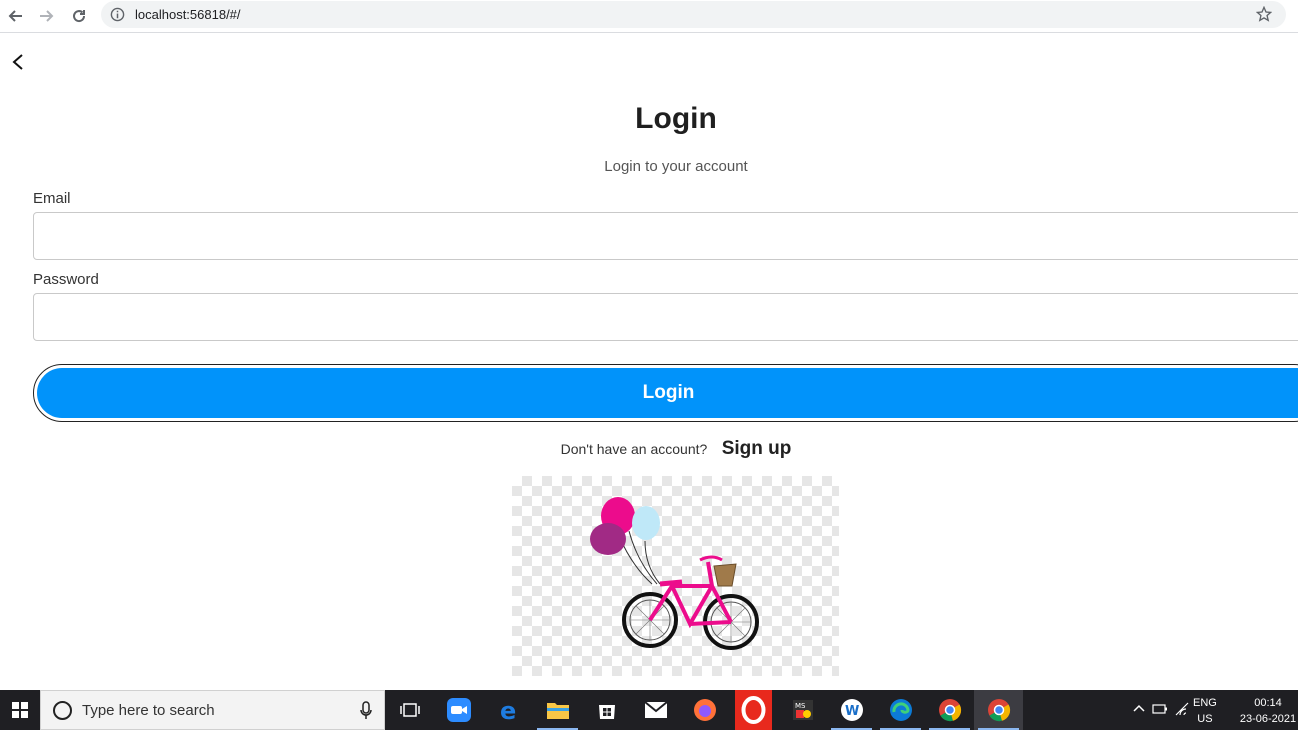 The image size is (1298, 730). I want to click on language-indicator: ENG US, so click(1205, 711).